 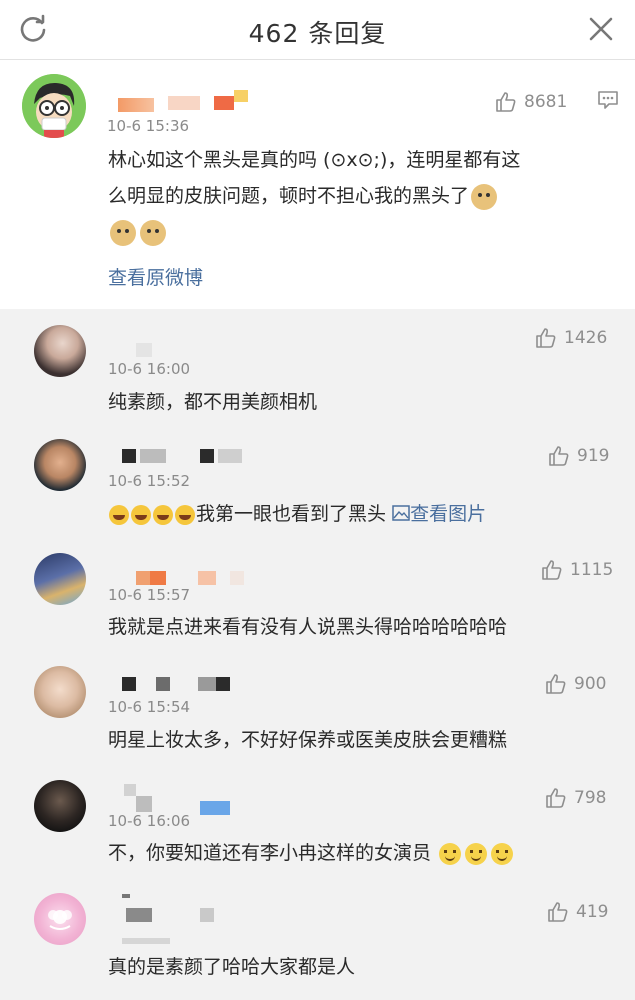 I want to click on like-button: 1115, so click(x=576, y=570).